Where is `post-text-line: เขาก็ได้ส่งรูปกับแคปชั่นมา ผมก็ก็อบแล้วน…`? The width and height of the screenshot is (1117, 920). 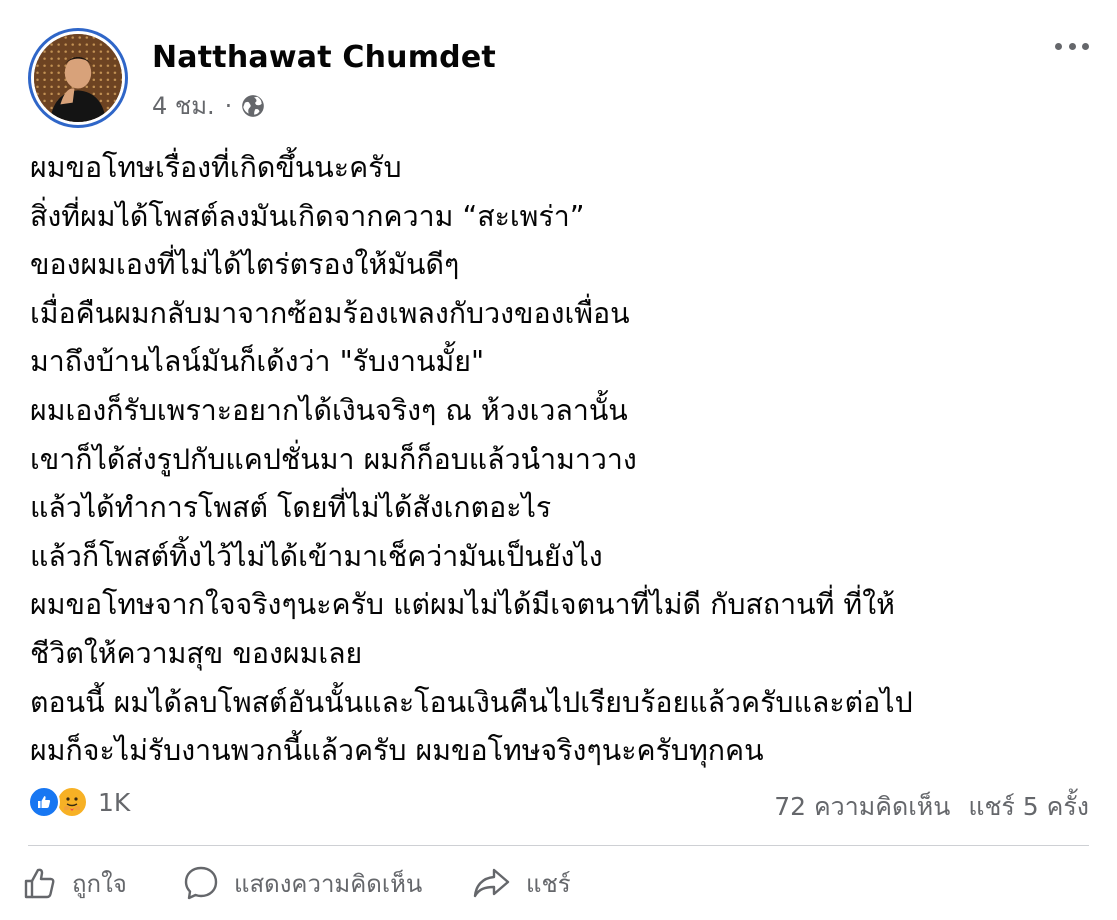
post-text-line: เขาก็ได้ส่งรูปกับแคปชั่นมา ผมก็ก็อบแล้วน… is located at coordinates (333, 459).